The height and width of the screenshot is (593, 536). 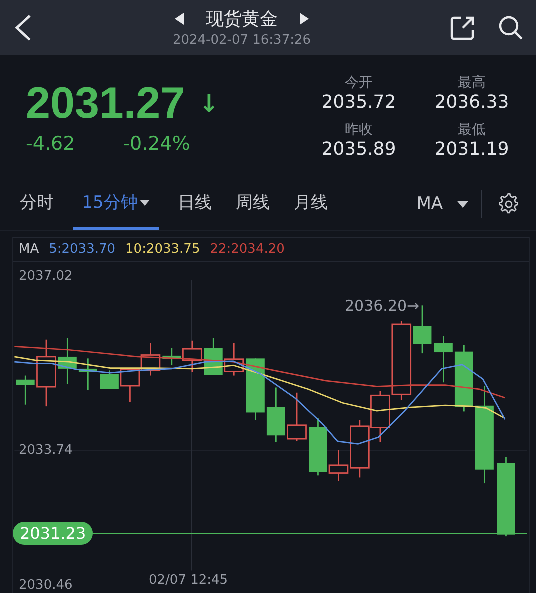 I want to click on share-icon, so click(x=463, y=27).